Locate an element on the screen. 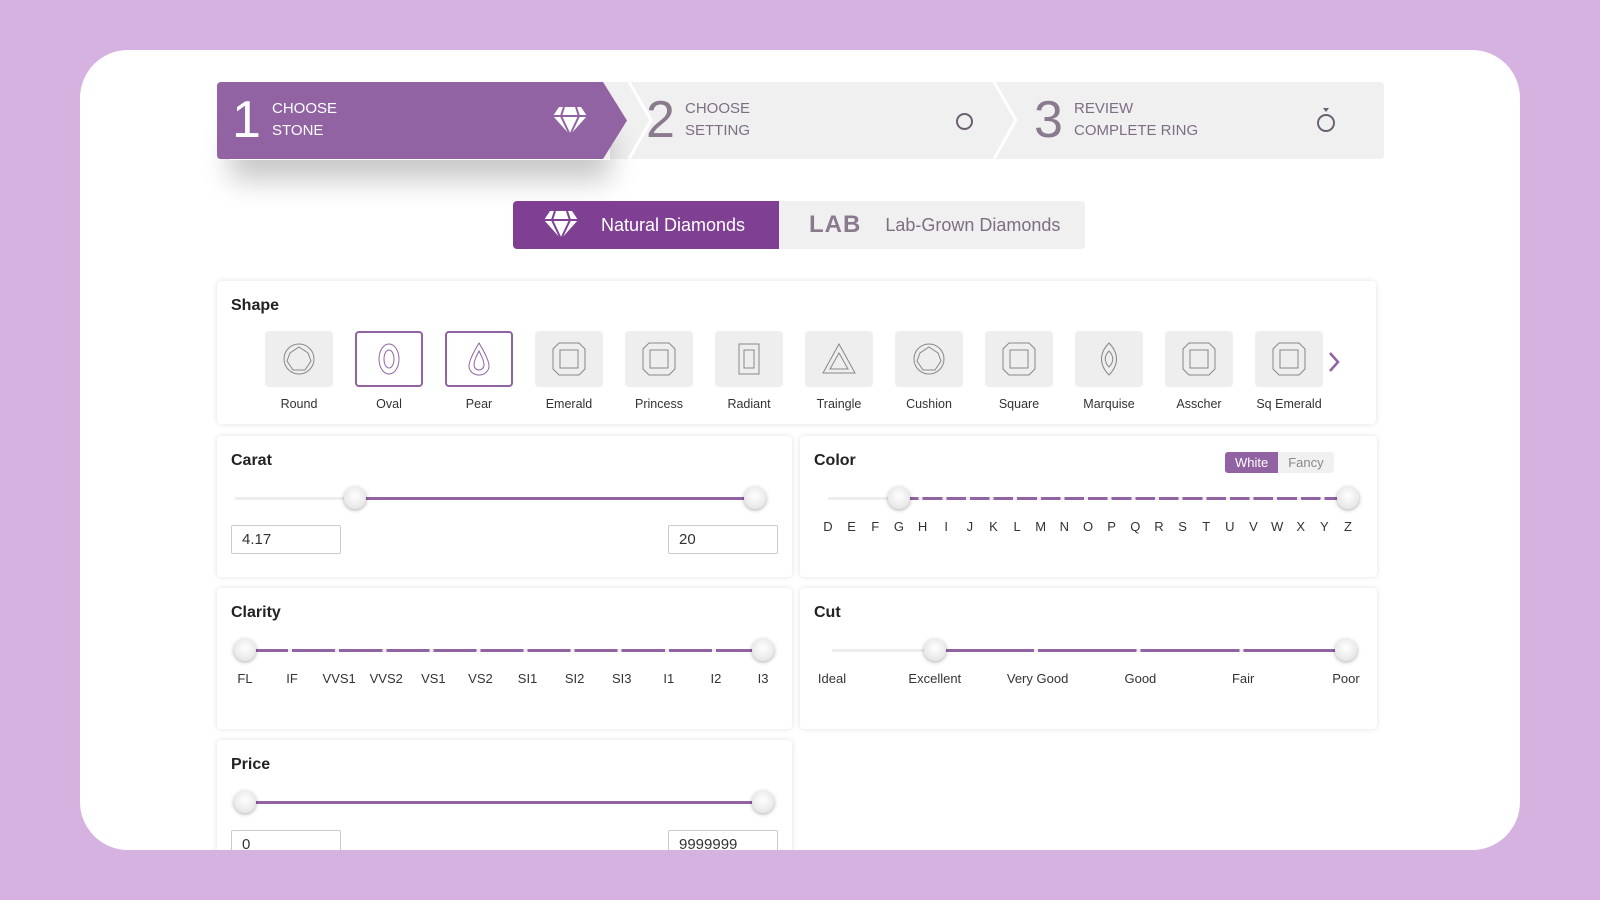 The height and width of the screenshot is (900, 1600). shape-princess: Princess is located at coordinates (659, 371).